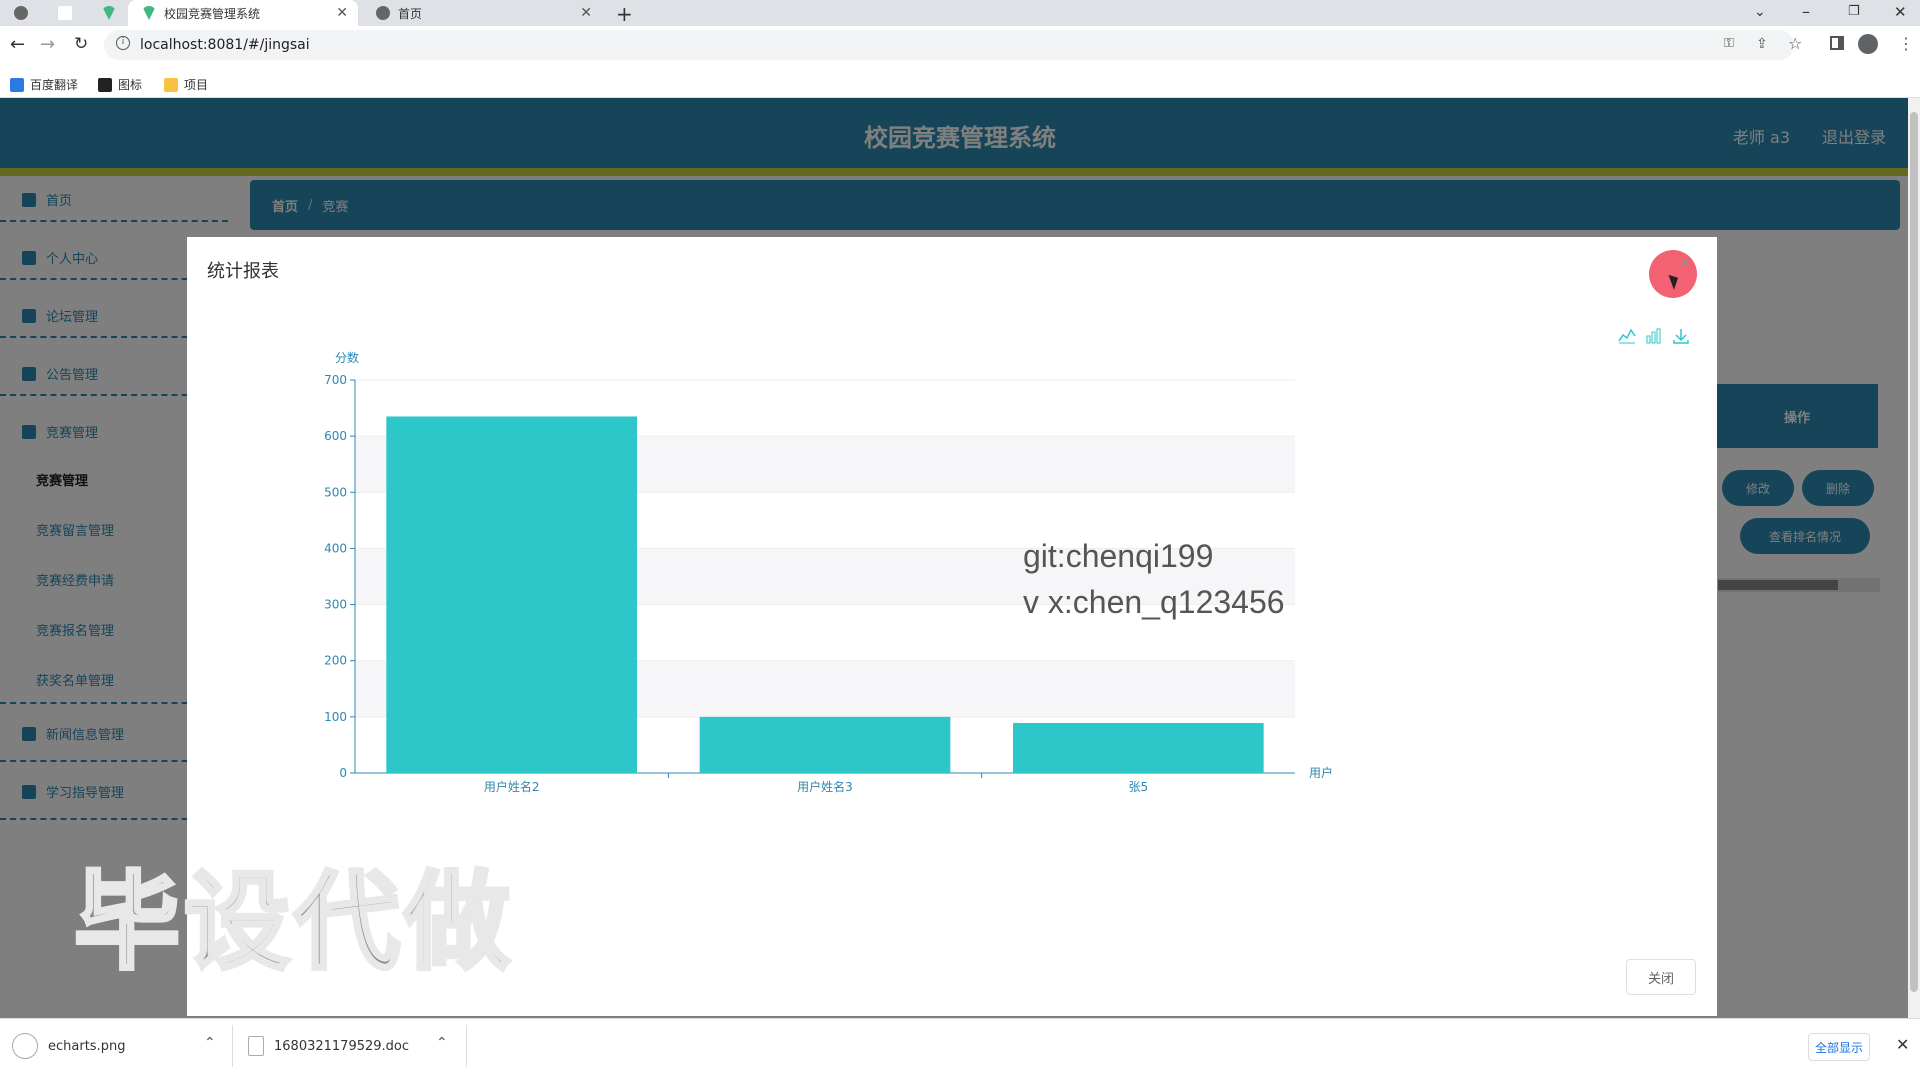 This screenshot has height=1073, width=1920. What do you see at coordinates (335, 436) in the screenshot?
I see `y-tick-label: 600` at bounding box center [335, 436].